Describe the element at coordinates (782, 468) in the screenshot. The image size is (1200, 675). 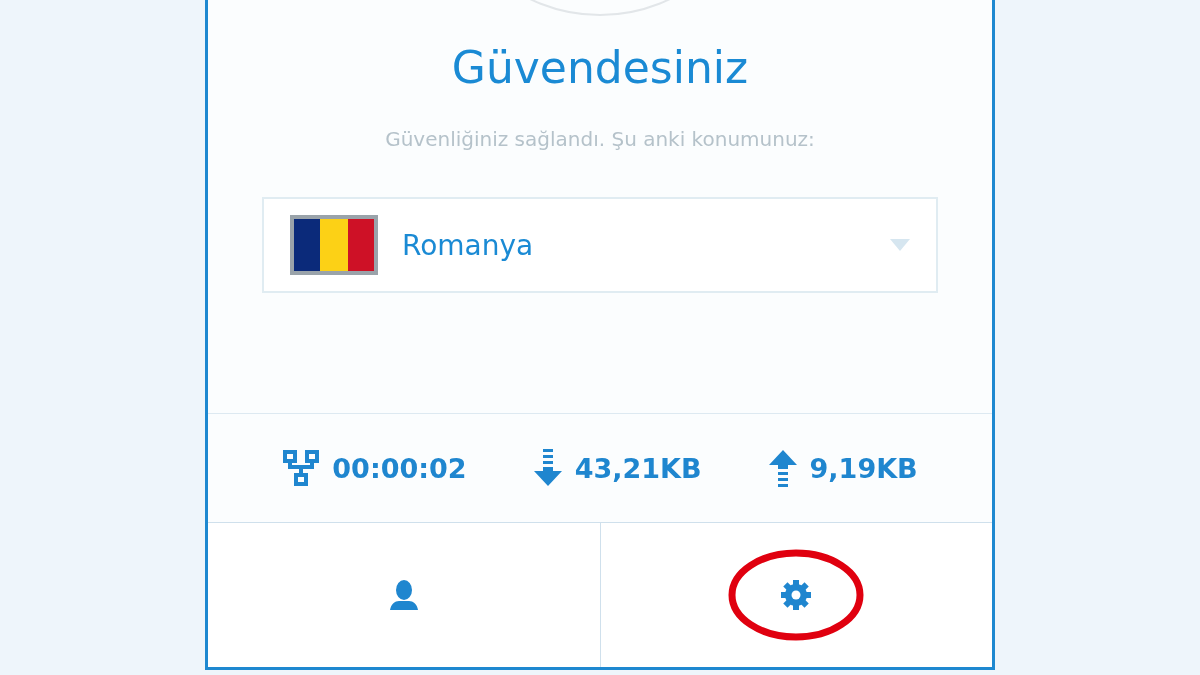
I see `upload-arrow-icon` at that location.